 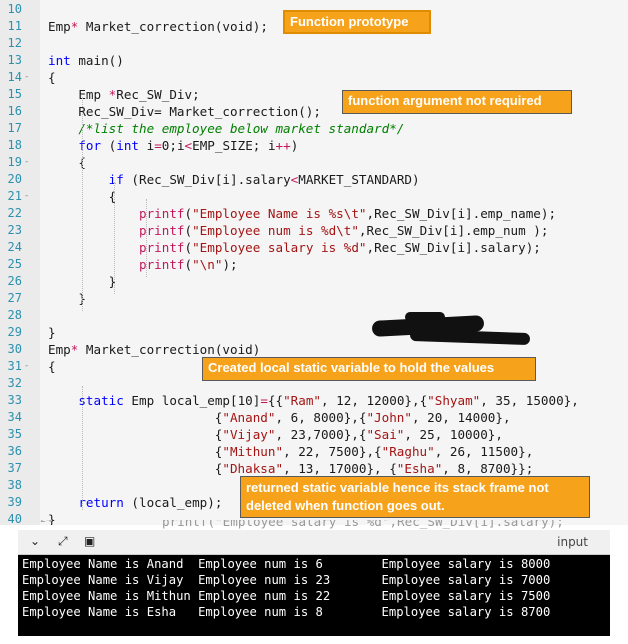 I want to click on line-number: 11, so click(x=14, y=26).